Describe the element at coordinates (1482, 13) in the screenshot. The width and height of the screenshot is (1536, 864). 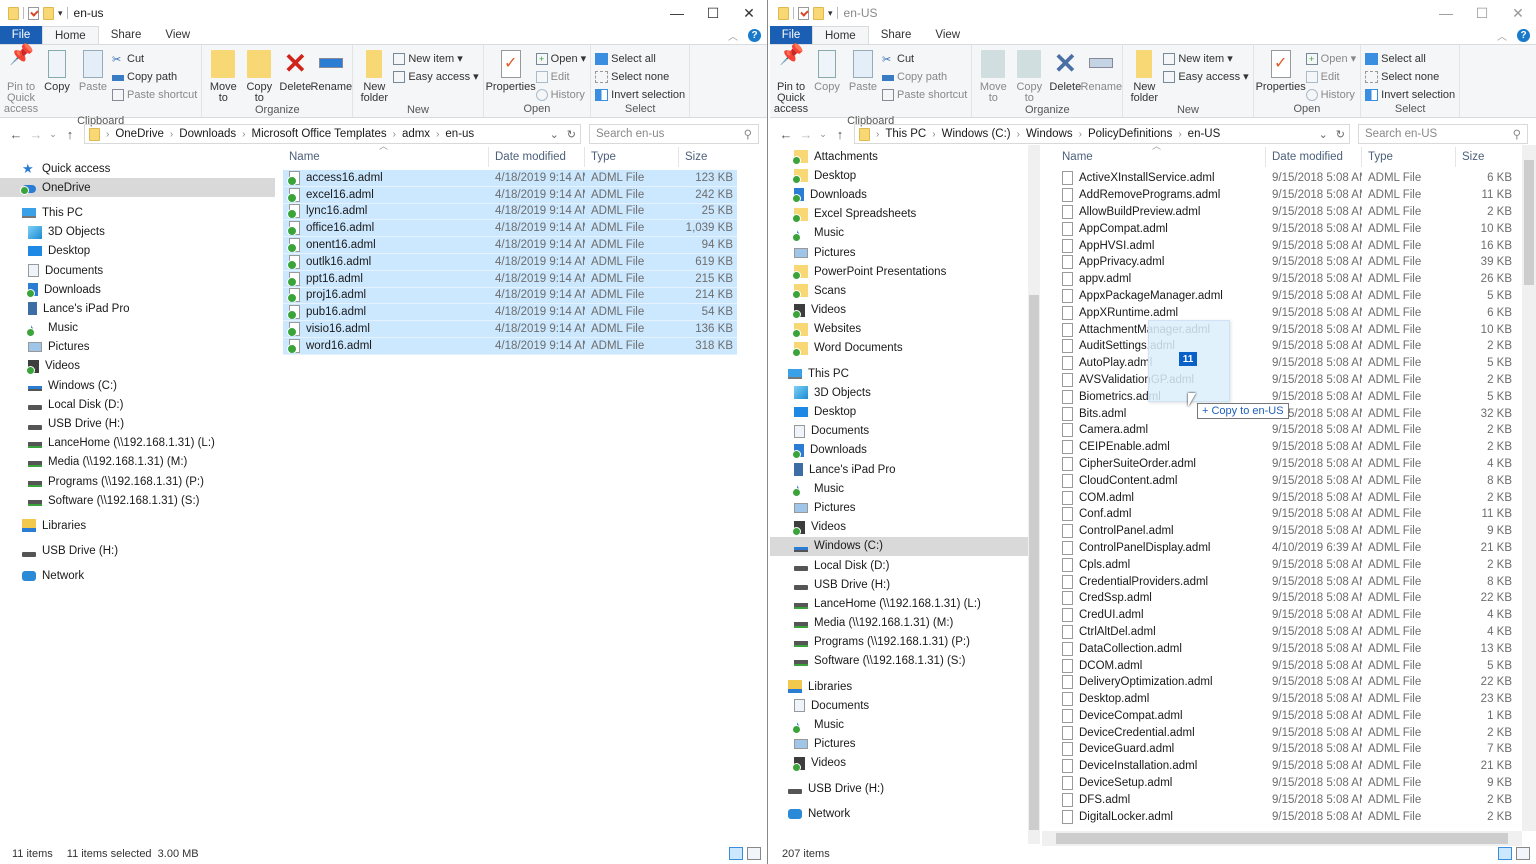
I see `maximize-button: ☐` at that location.